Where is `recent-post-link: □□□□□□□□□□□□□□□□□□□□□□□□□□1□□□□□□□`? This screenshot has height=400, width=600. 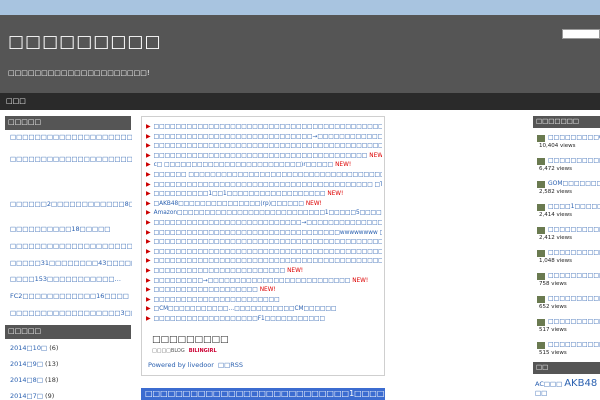
recent-post-link: □□□□□□□□□□□□□□□□□□□□□□□□□□1□□□□□□□ is located at coordinates (71, 142).